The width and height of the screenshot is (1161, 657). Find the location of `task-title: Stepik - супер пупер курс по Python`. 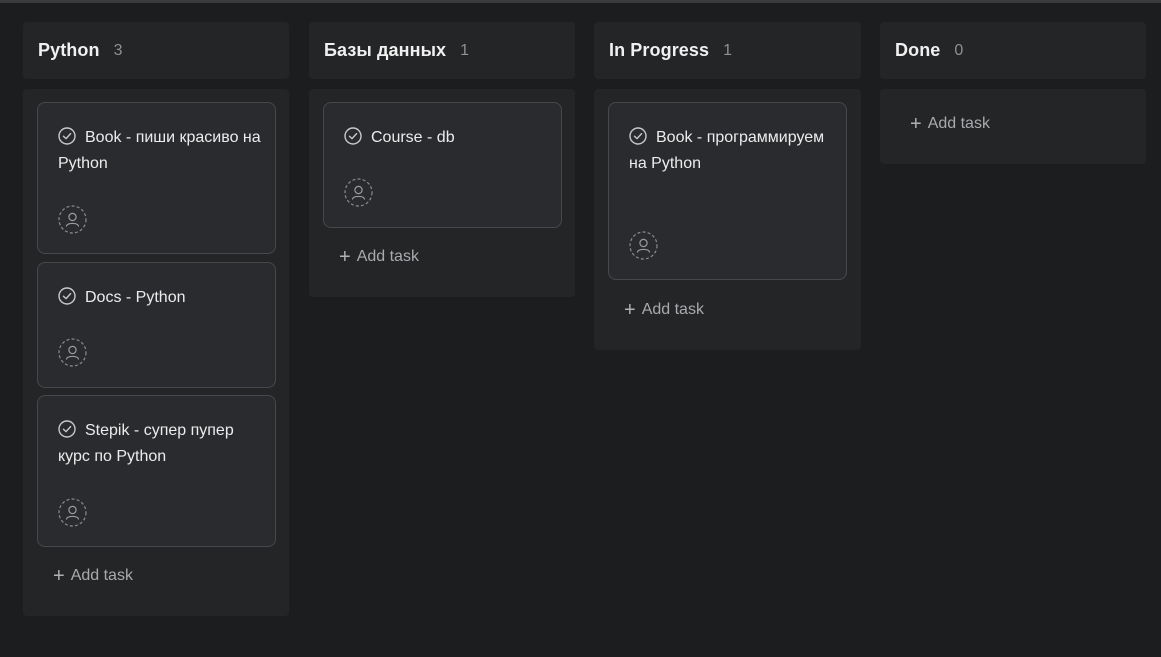

task-title: Stepik - супер пупер курс по Python is located at coordinates (146, 443).